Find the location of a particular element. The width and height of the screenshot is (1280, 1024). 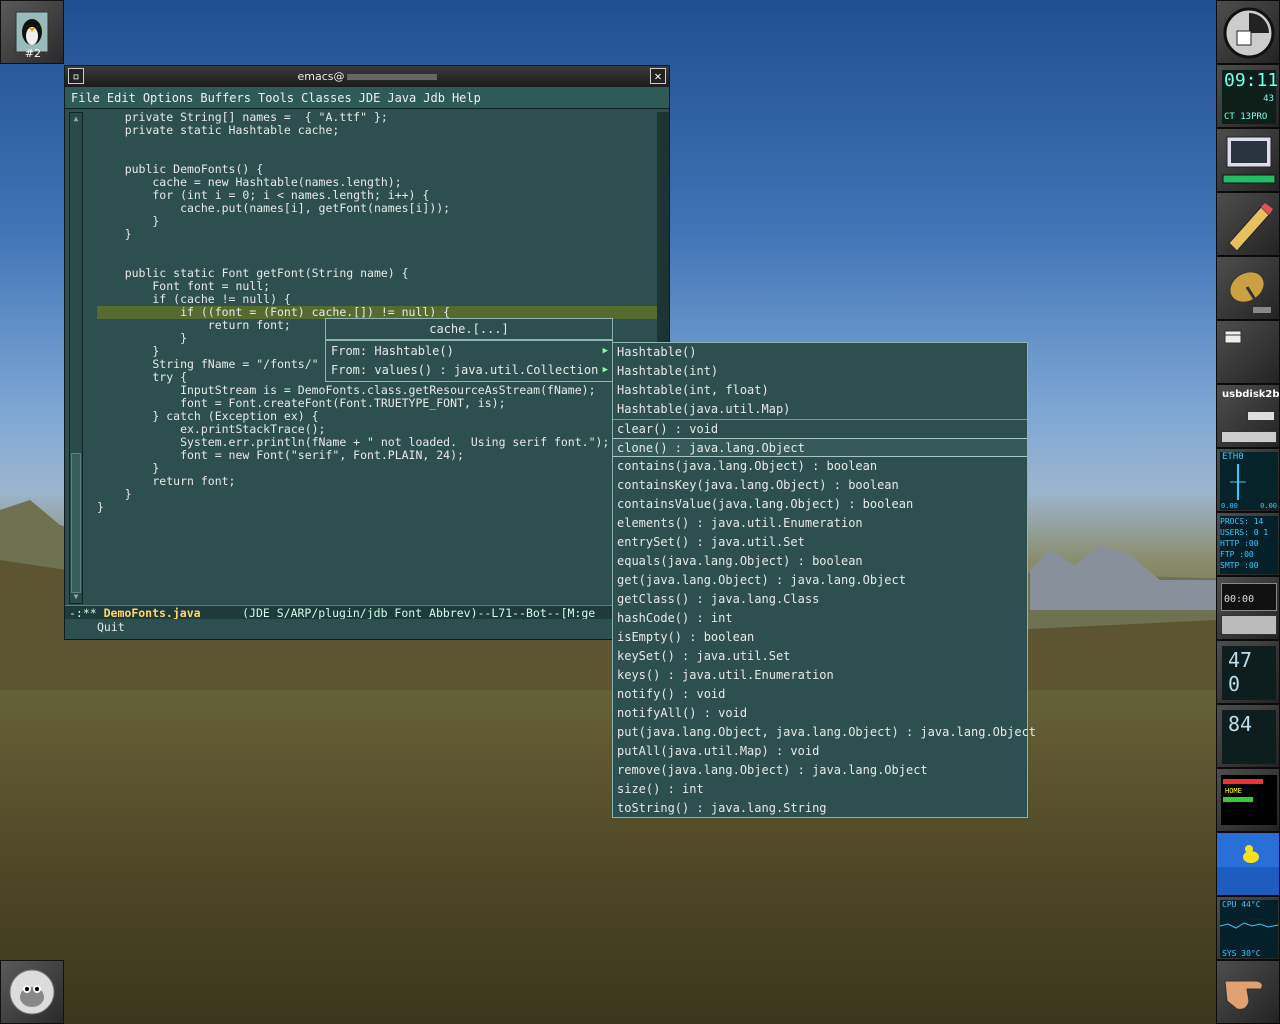

from-item-label: From: values() : java.util.Collection is located at coordinates (465, 370).